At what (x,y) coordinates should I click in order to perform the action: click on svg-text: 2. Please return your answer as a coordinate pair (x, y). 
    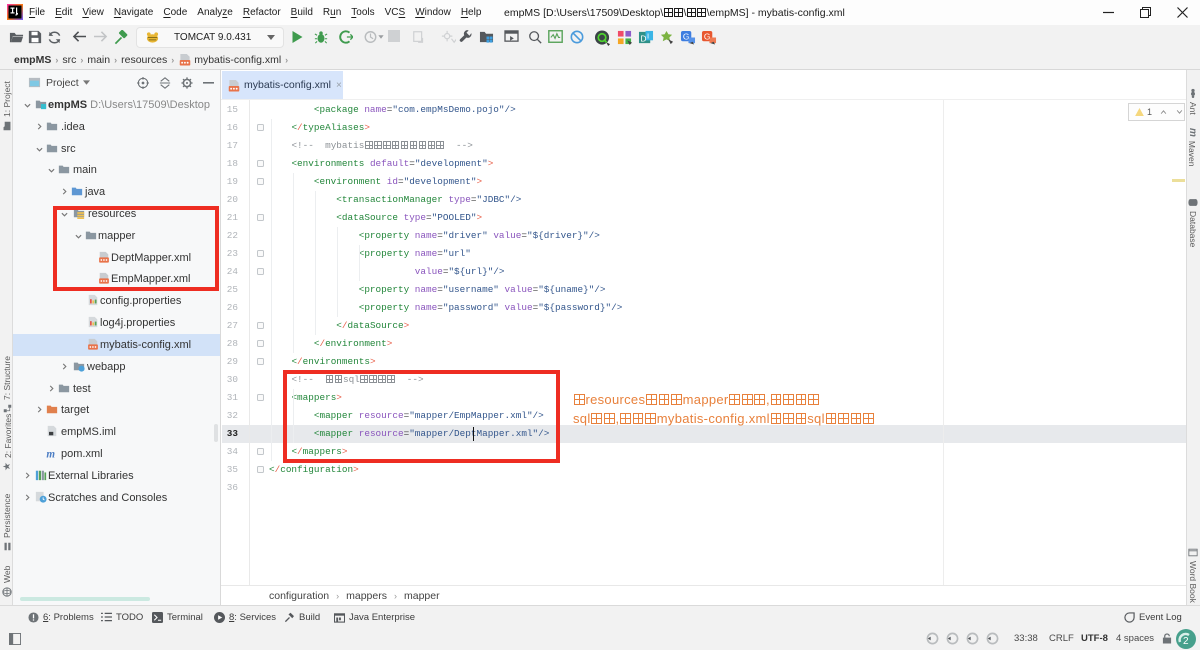
    Looking at the image, I should click on (1186, 641).